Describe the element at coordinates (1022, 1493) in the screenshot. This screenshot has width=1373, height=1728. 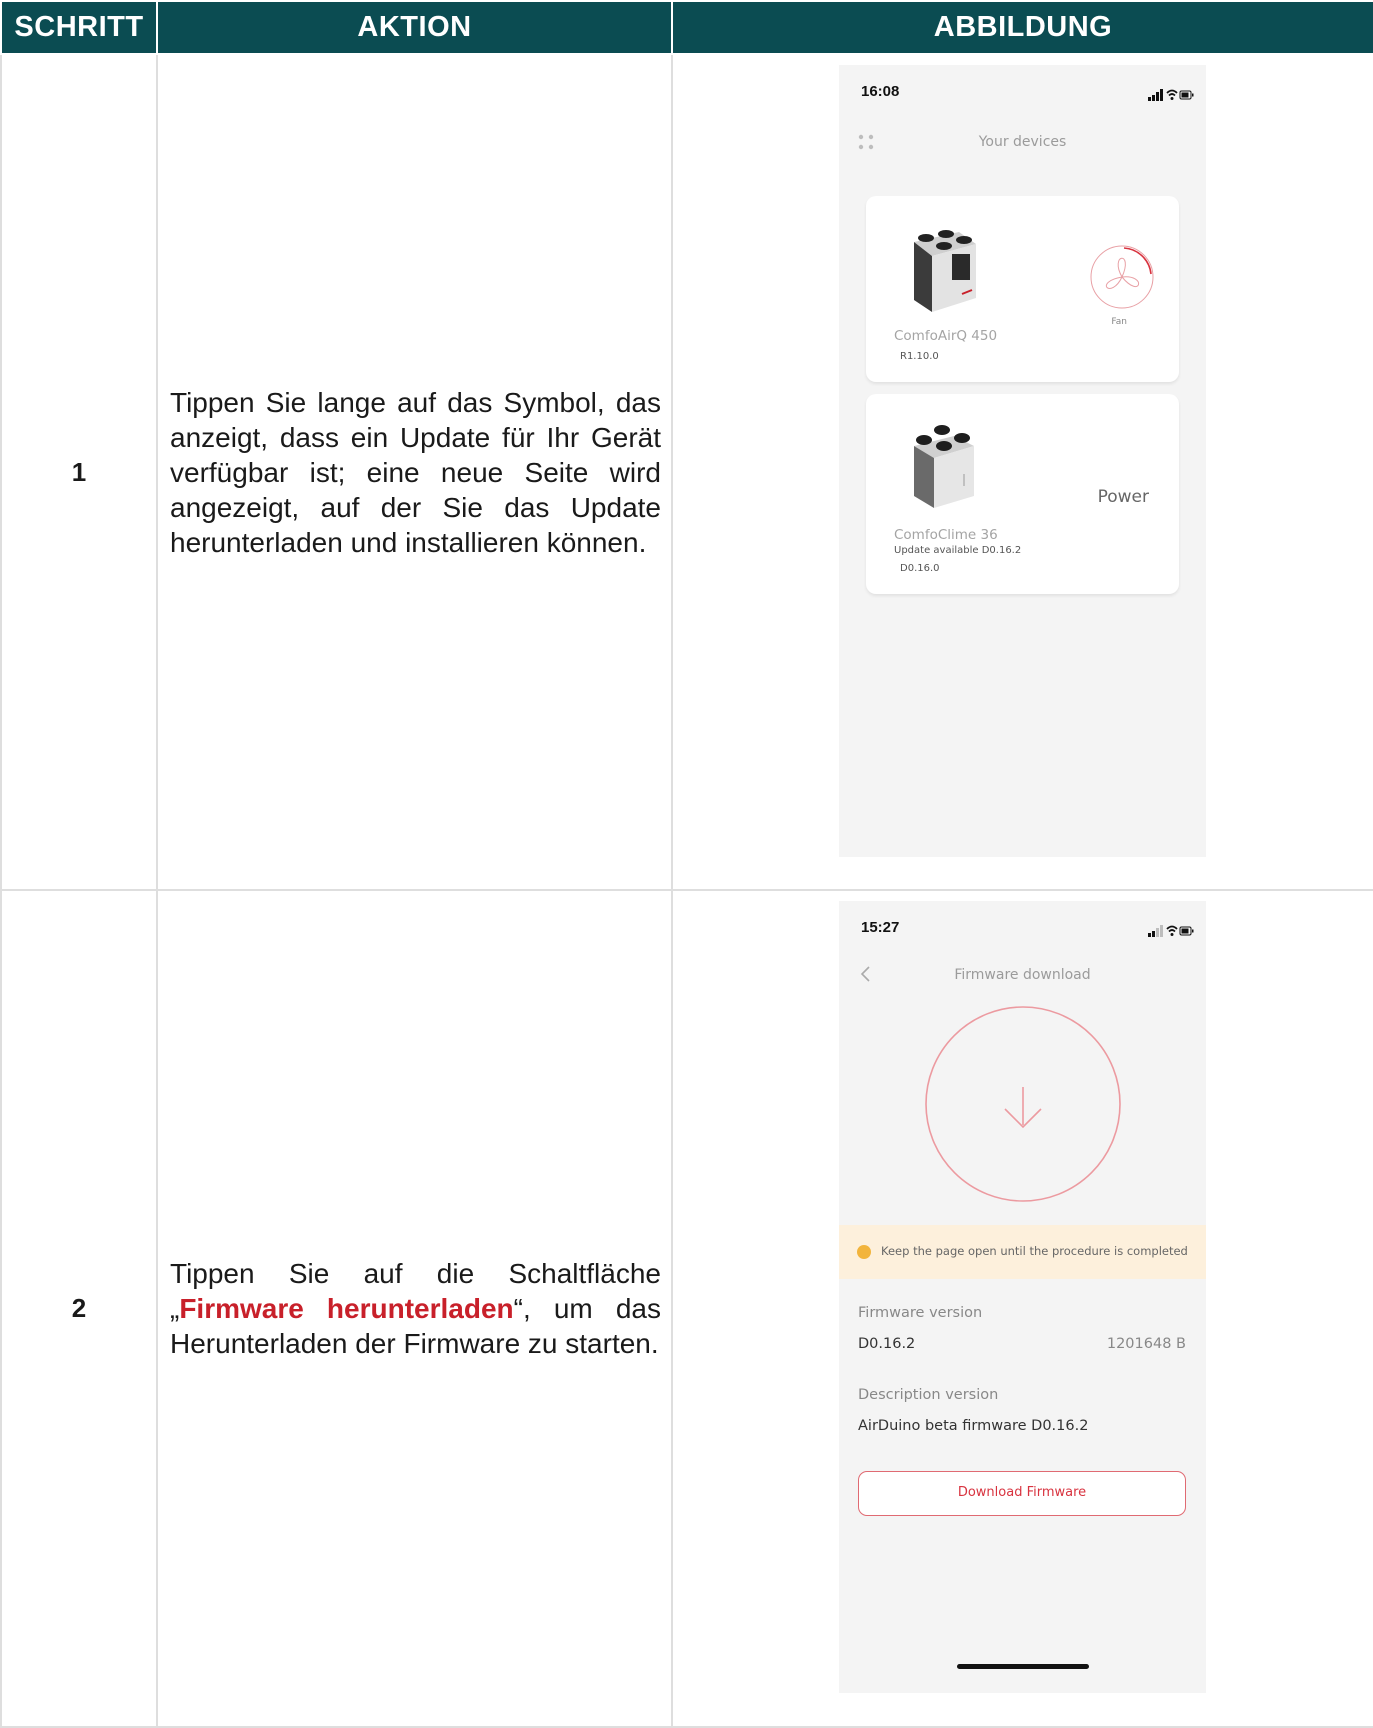
I see `download-firmware-button: Download Firmware` at that location.